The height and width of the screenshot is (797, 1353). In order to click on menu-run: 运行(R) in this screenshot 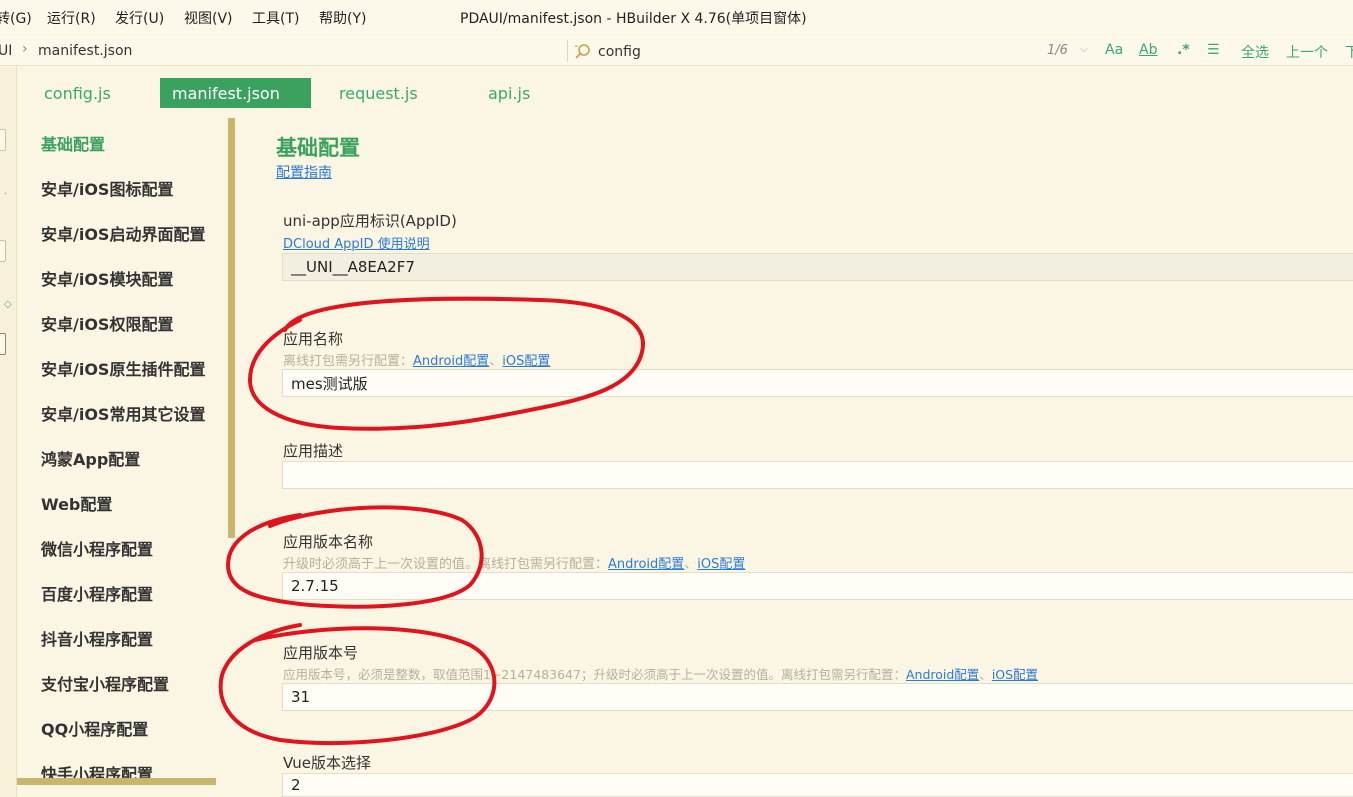, I will do `click(71, 18)`.